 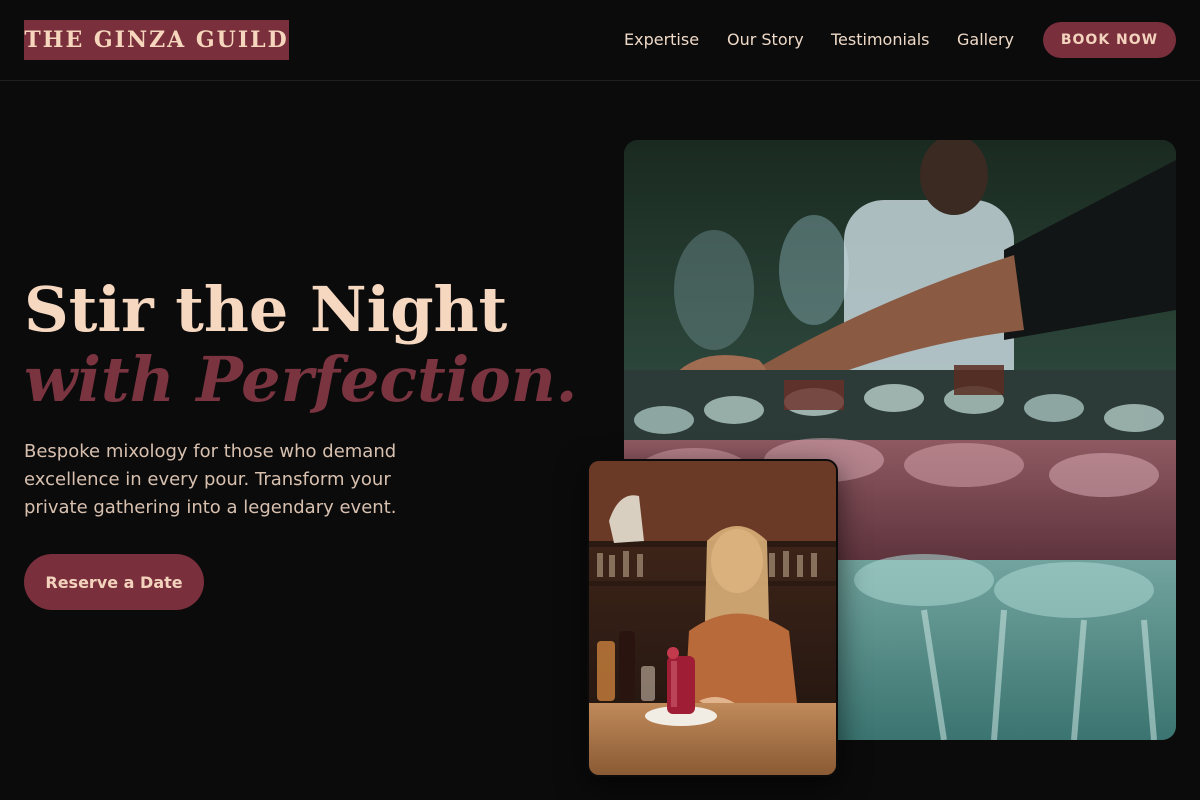 What do you see at coordinates (1109, 40) in the screenshot?
I see `book-now-button: BOOK NOW` at bounding box center [1109, 40].